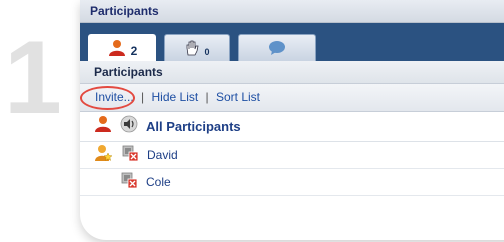 The height and width of the screenshot is (242, 504). What do you see at coordinates (129, 126) in the screenshot?
I see `speaker-icon` at bounding box center [129, 126].